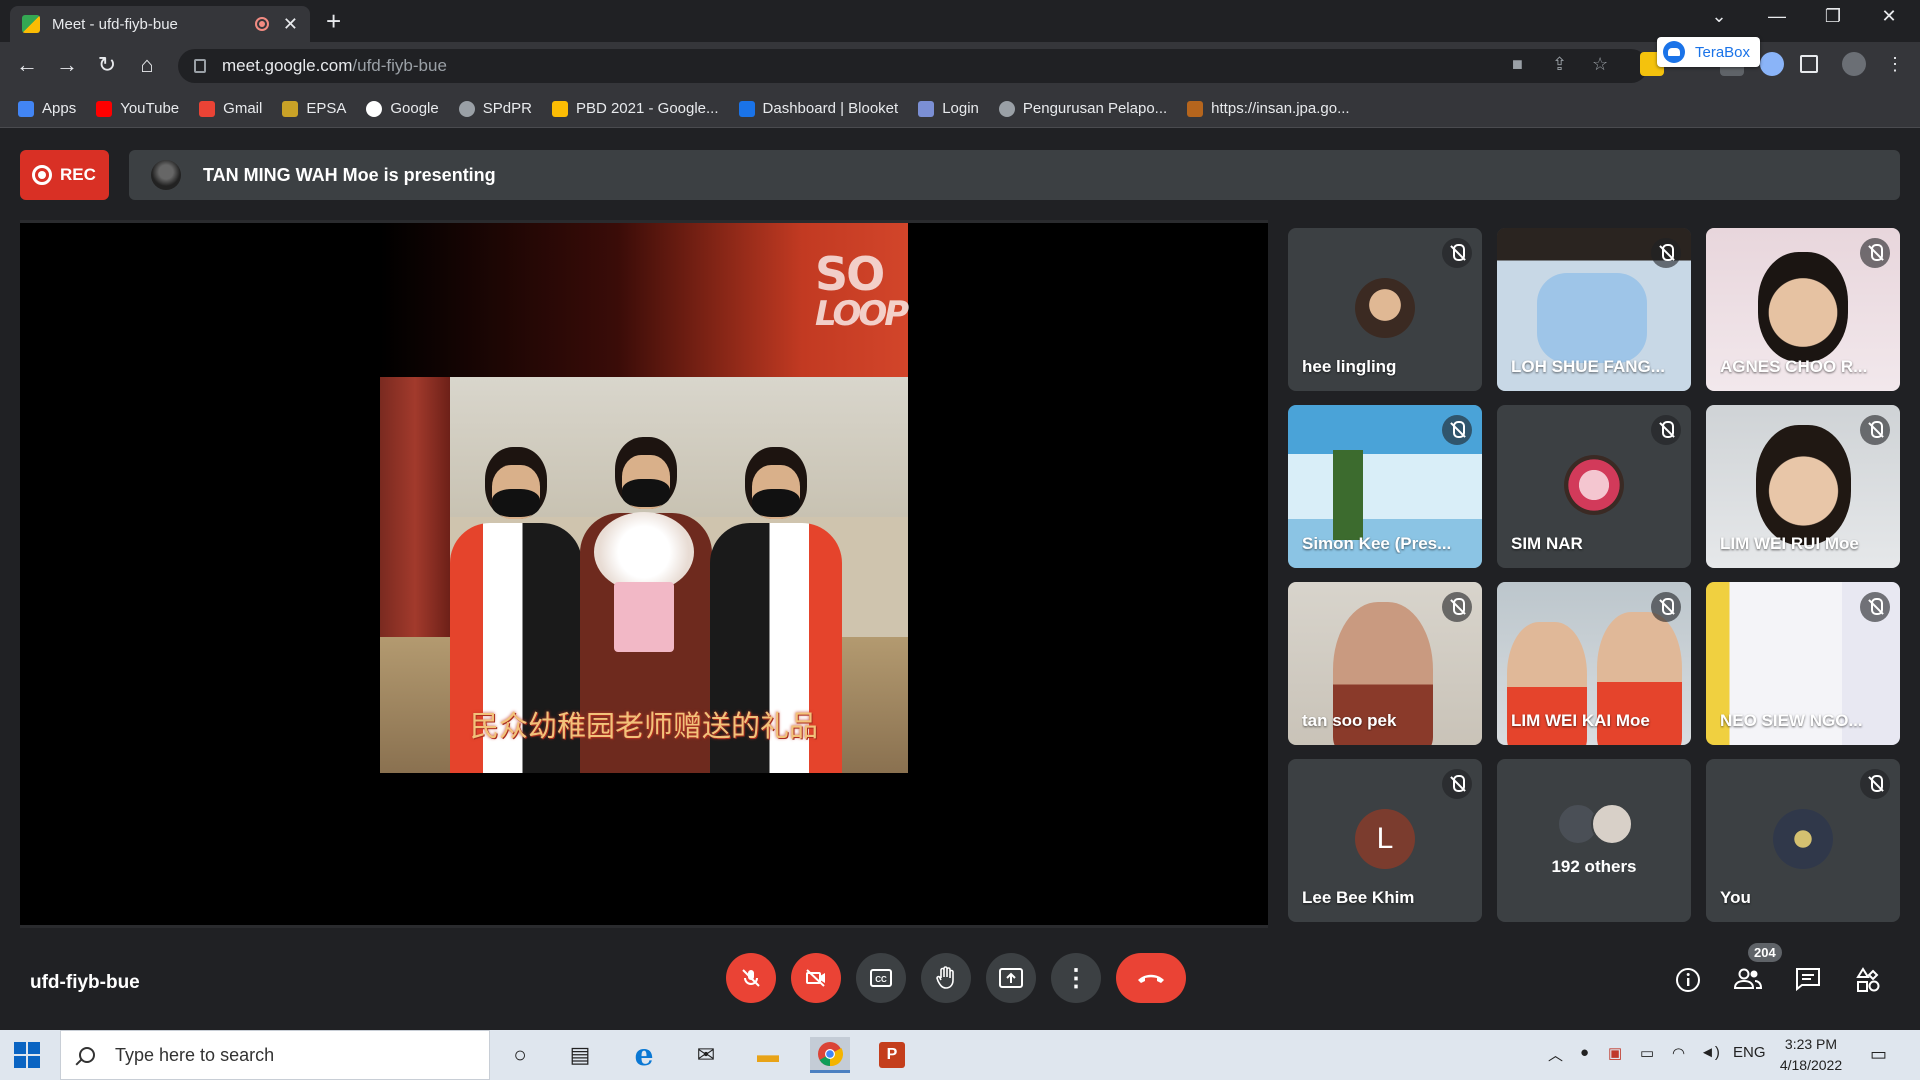 The image size is (1920, 1080). I want to click on home-icon: ⌂, so click(147, 65).